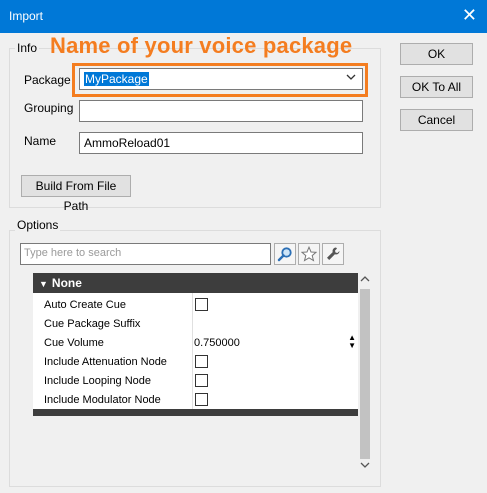  I want to click on property-name: Include Looping Node, so click(98, 381).